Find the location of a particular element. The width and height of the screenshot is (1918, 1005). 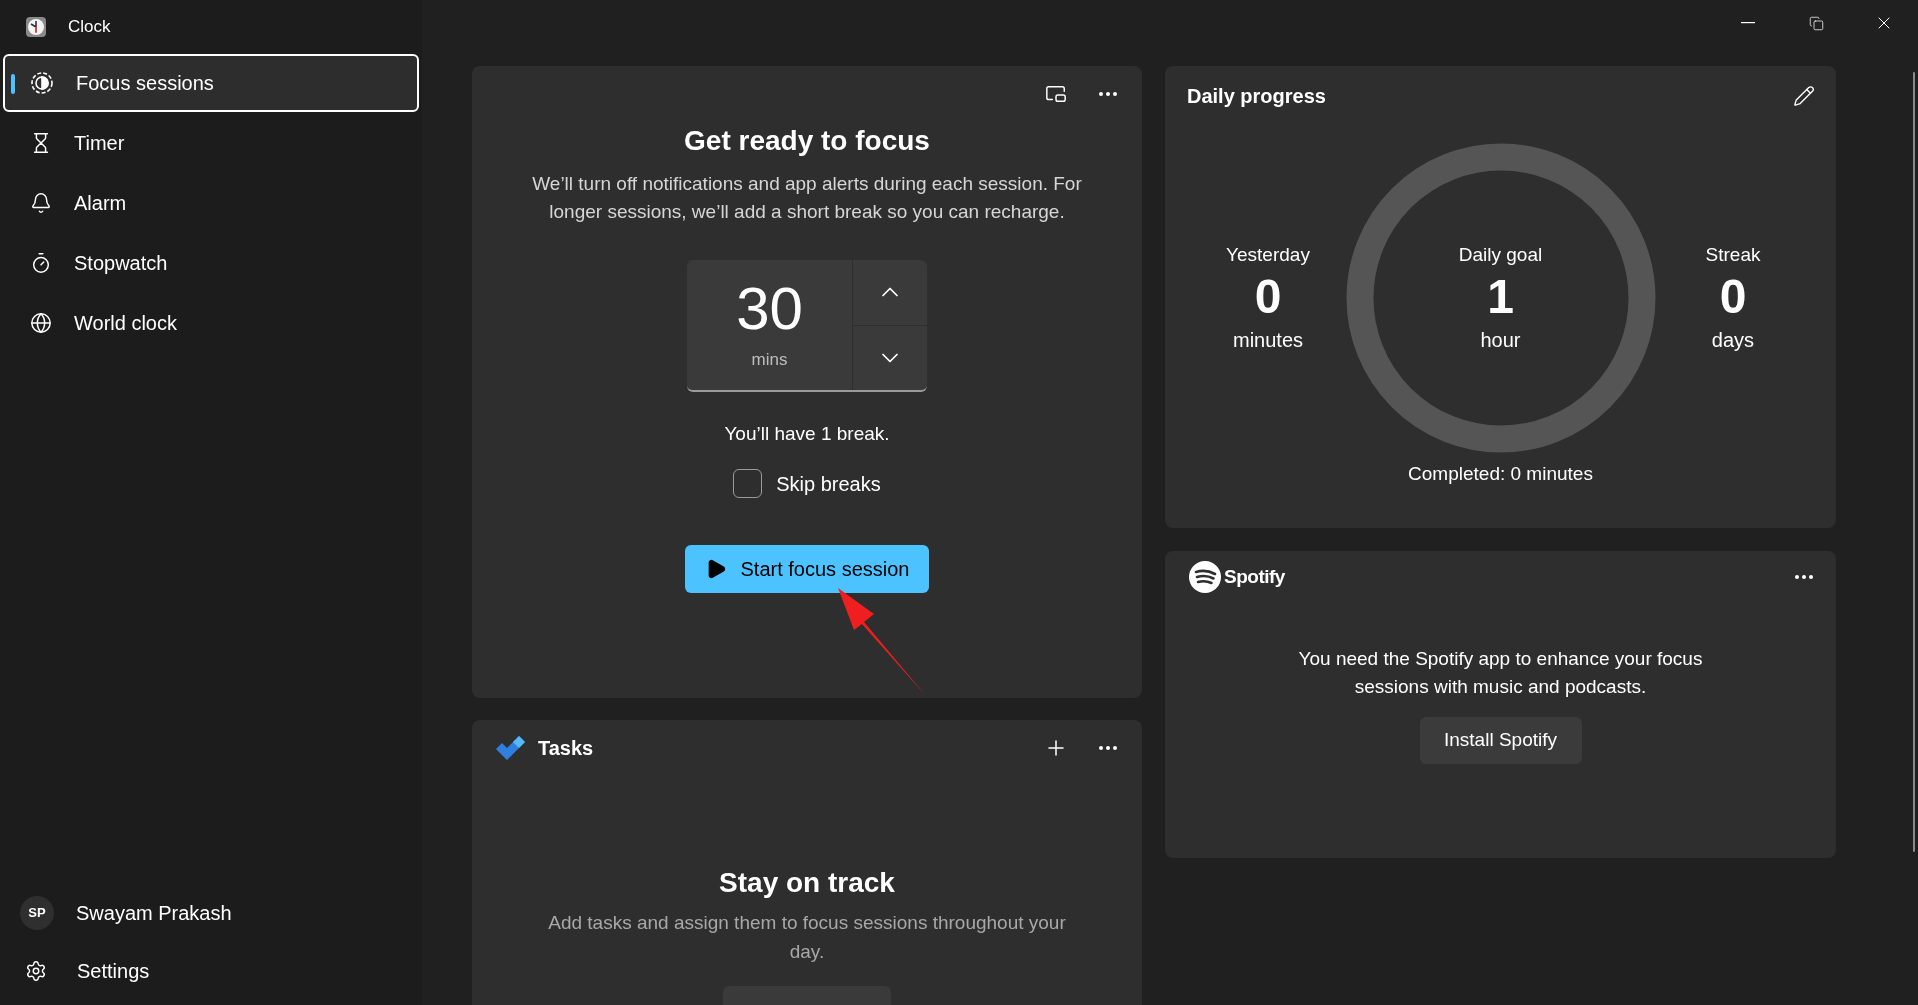

stat-label: Daily goal is located at coordinates (1500, 254).